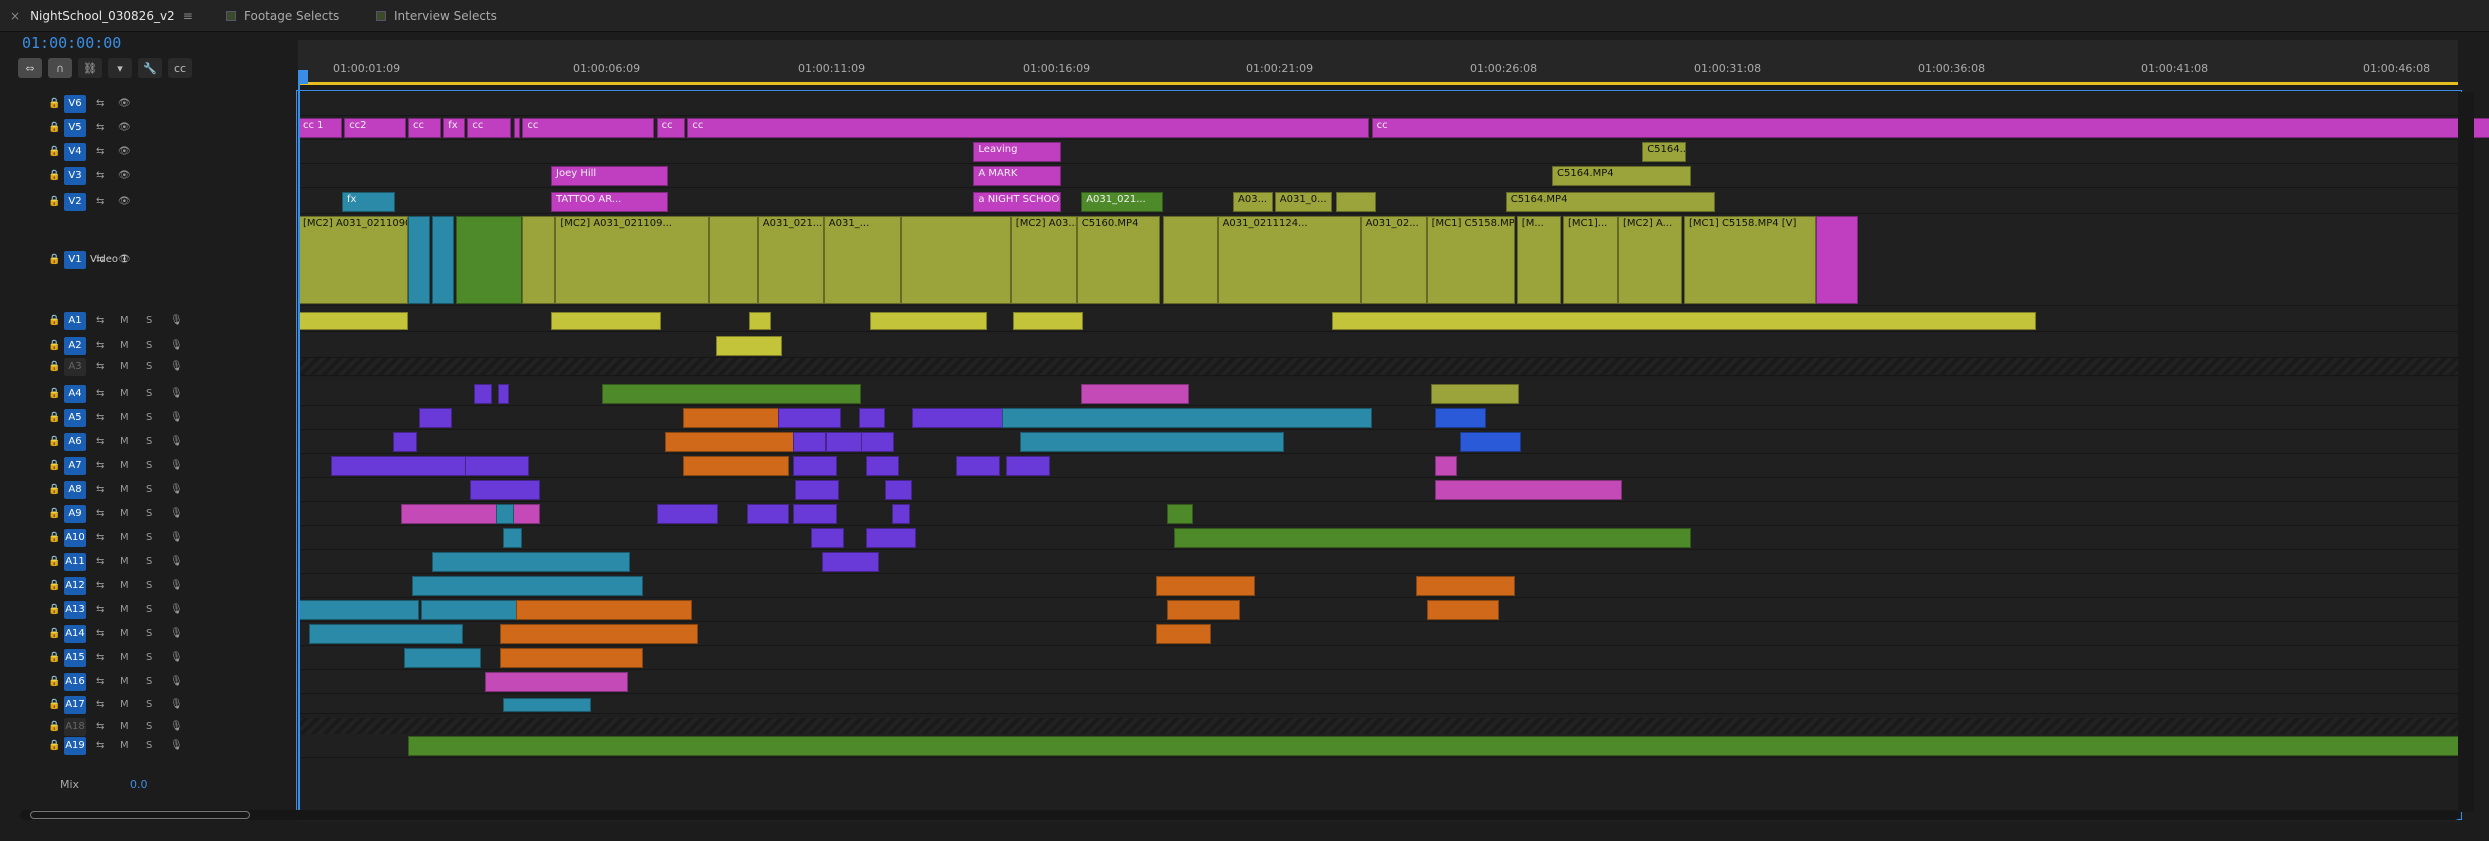  What do you see at coordinates (75, 538) in the screenshot?
I see `track-target: A10` at bounding box center [75, 538].